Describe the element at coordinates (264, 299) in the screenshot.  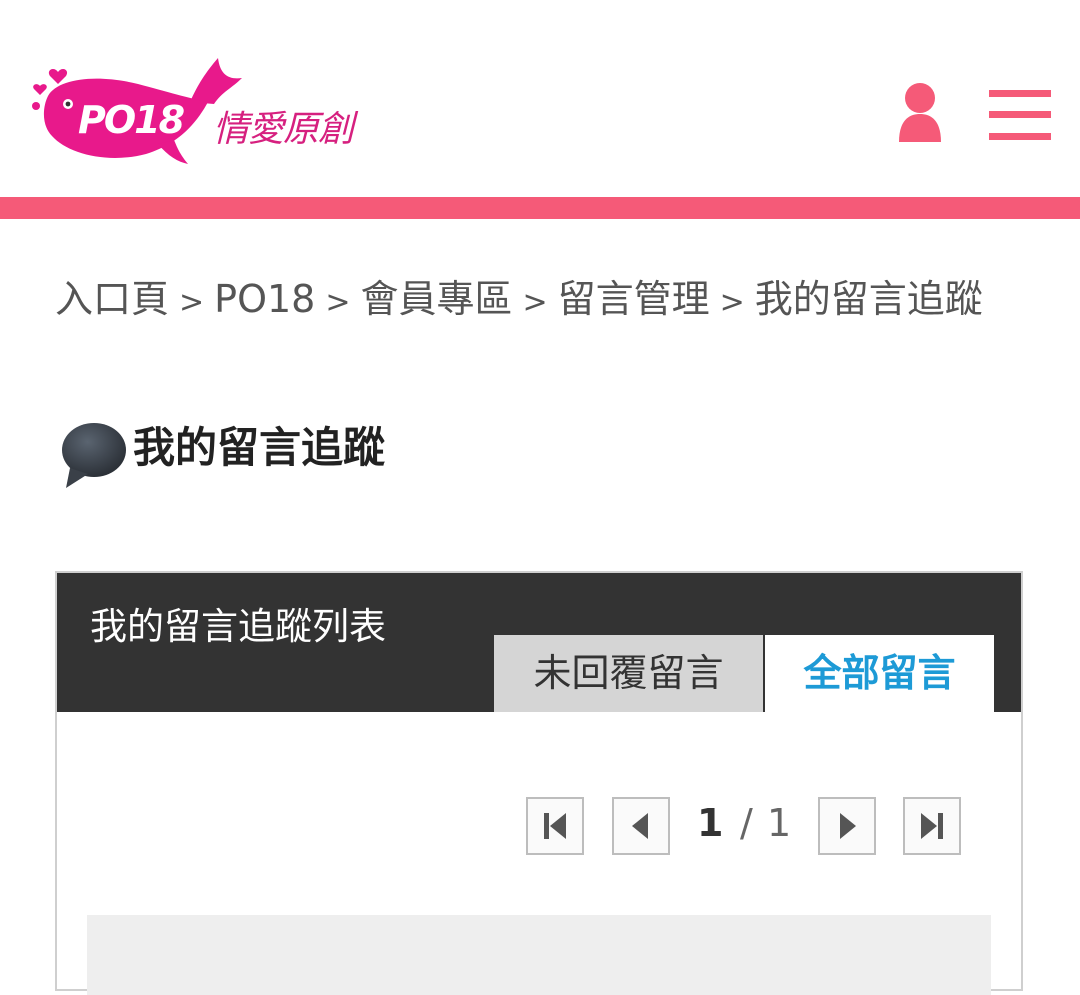
I see `breadcrumb-po18: PO18` at that location.